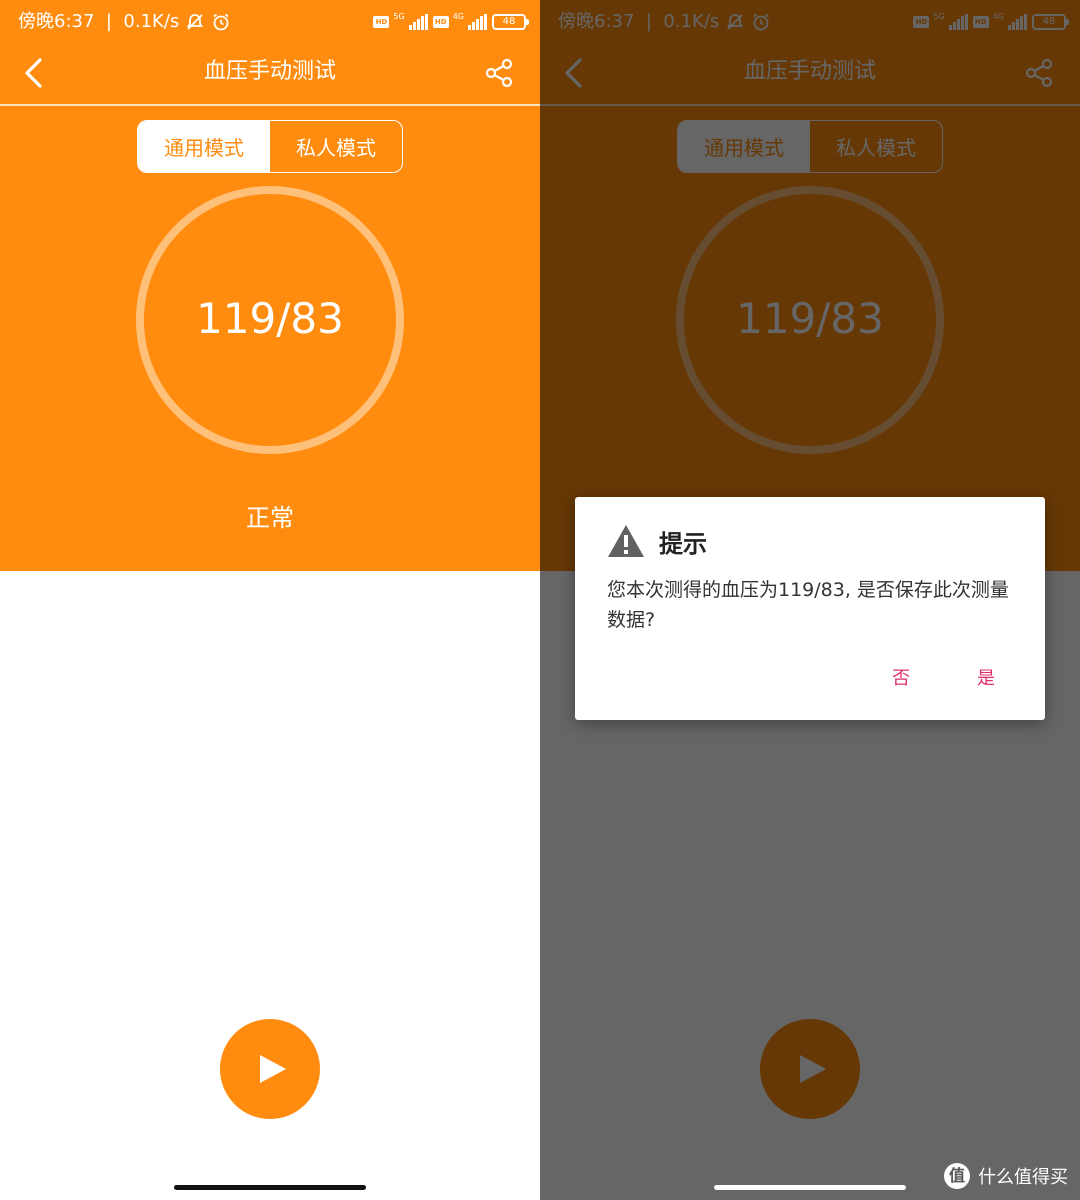  What do you see at coordinates (273, 1069) in the screenshot?
I see `play-icon` at bounding box center [273, 1069].